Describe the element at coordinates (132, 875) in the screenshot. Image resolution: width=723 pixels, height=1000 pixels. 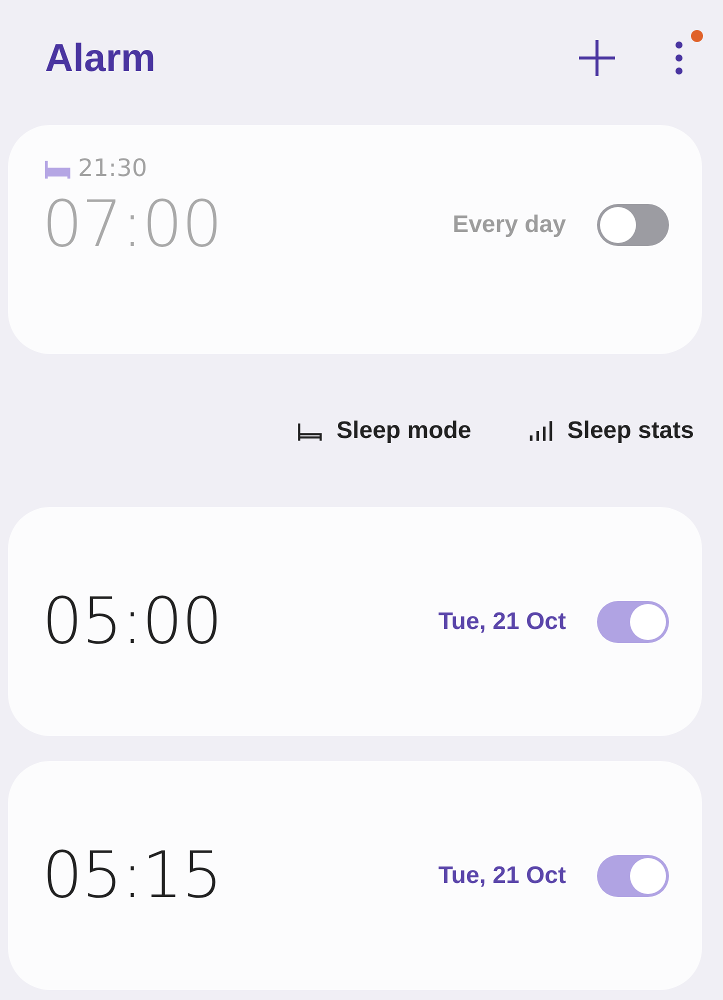
I see `alarm-time: 05:15` at that location.